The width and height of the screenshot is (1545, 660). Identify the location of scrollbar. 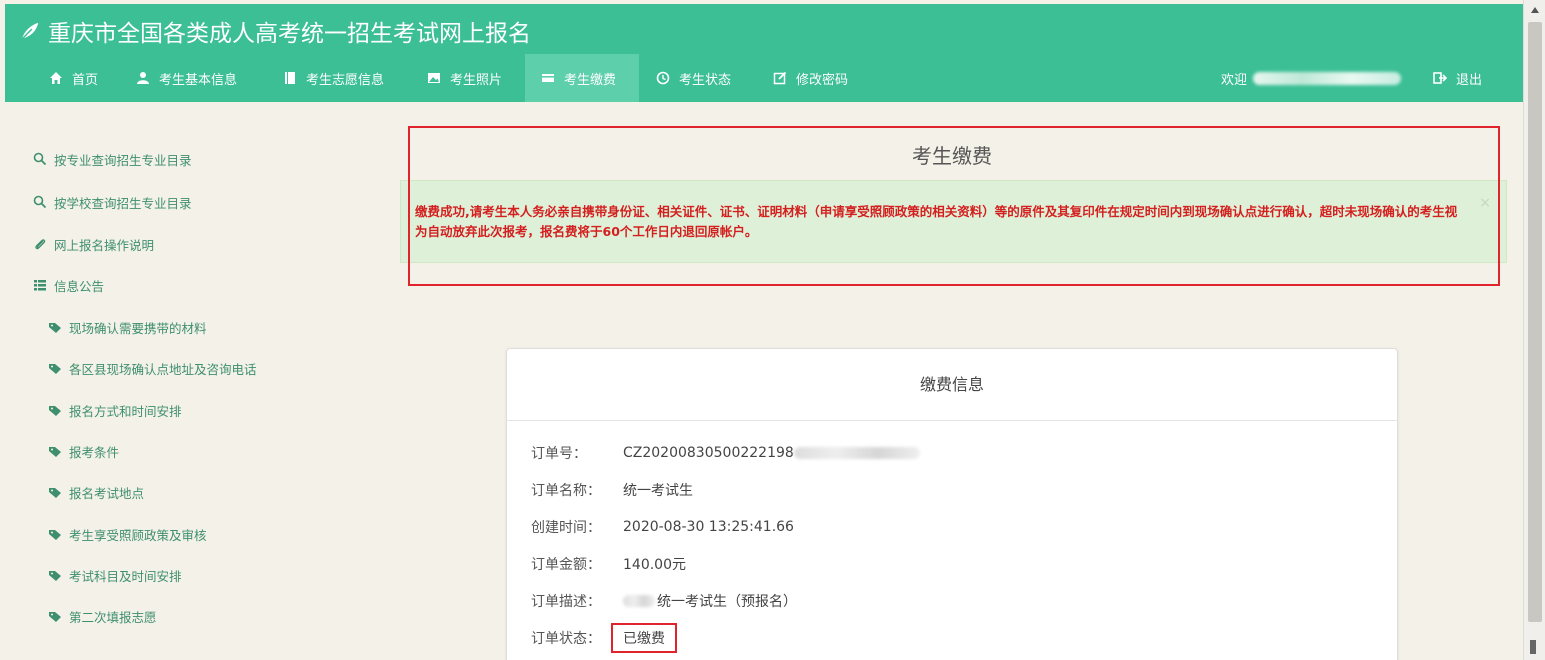
(1534, 330).